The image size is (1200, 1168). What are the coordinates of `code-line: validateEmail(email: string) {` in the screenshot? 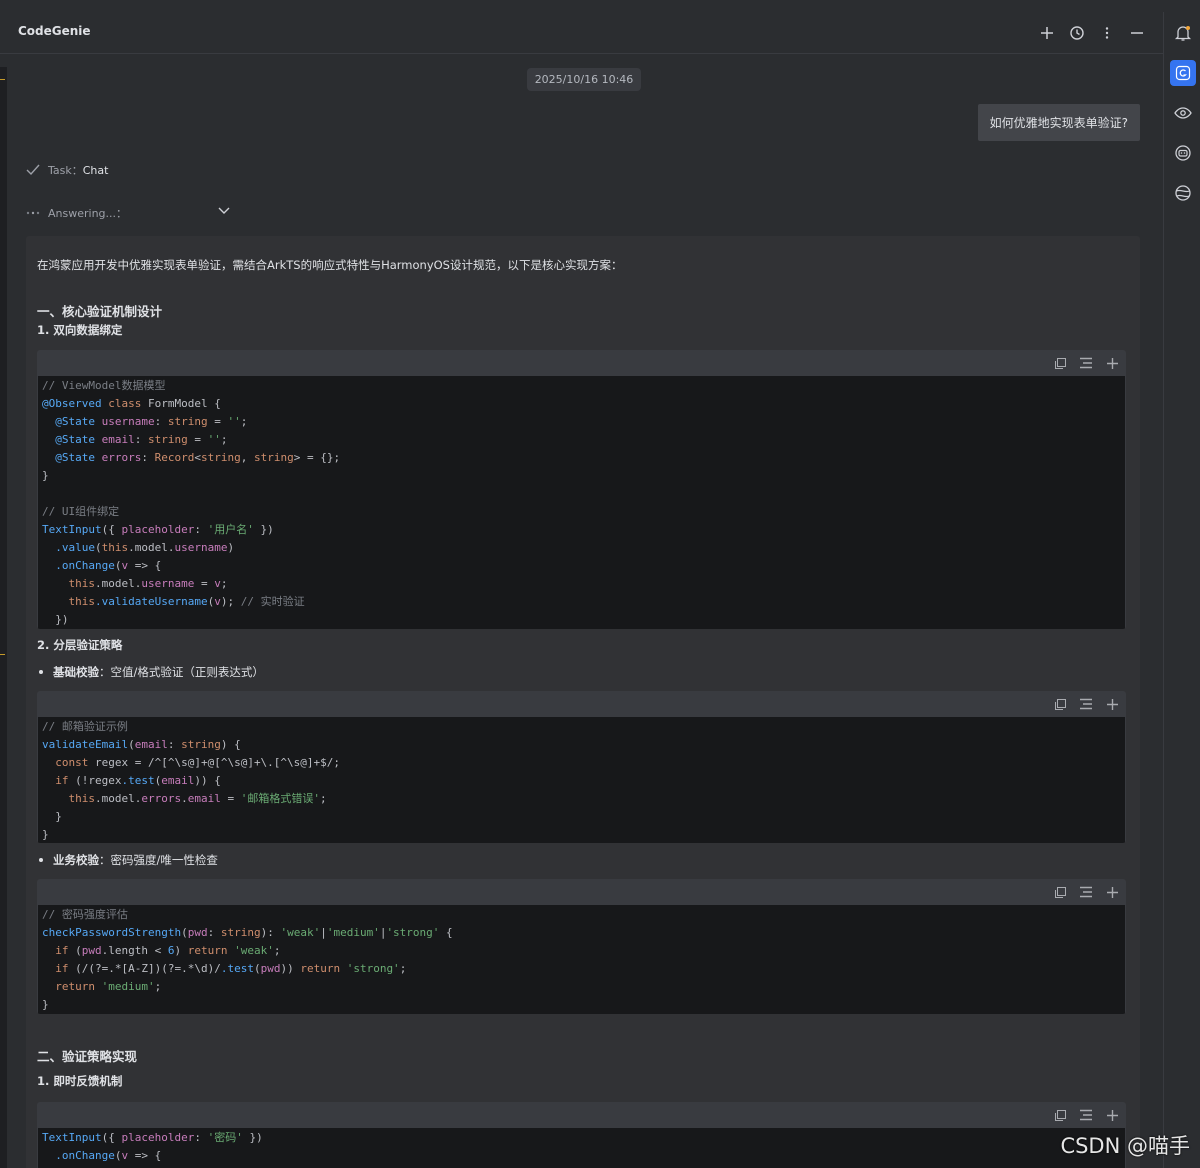 It's located at (141, 744).